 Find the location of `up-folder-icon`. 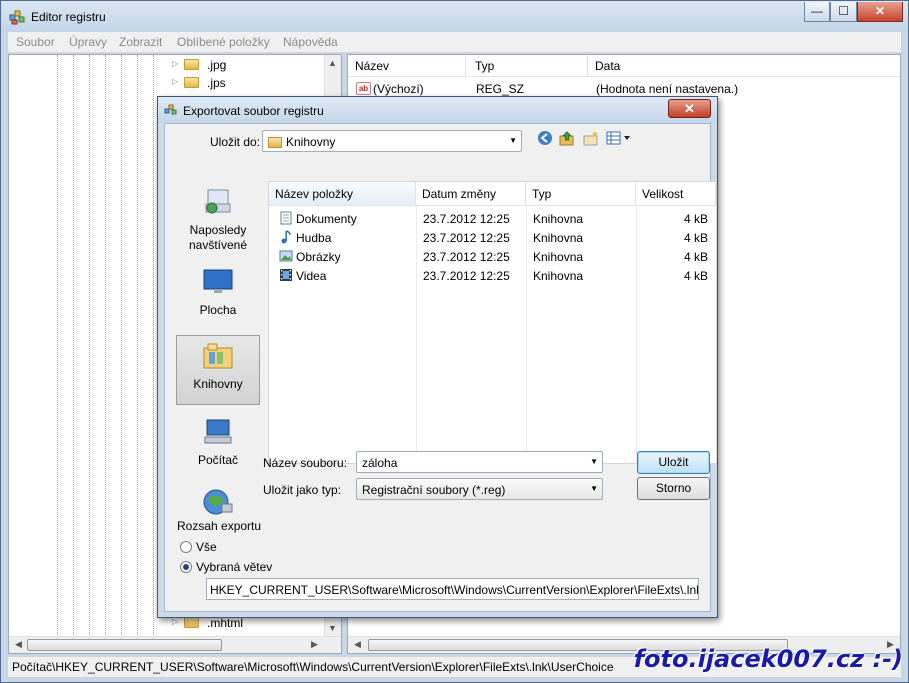

up-folder-icon is located at coordinates (567, 139).